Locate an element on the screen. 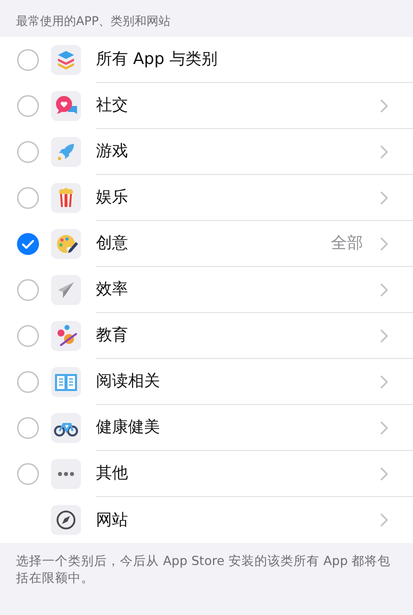 This screenshot has height=615, width=413. checked-radio is located at coordinates (28, 244).